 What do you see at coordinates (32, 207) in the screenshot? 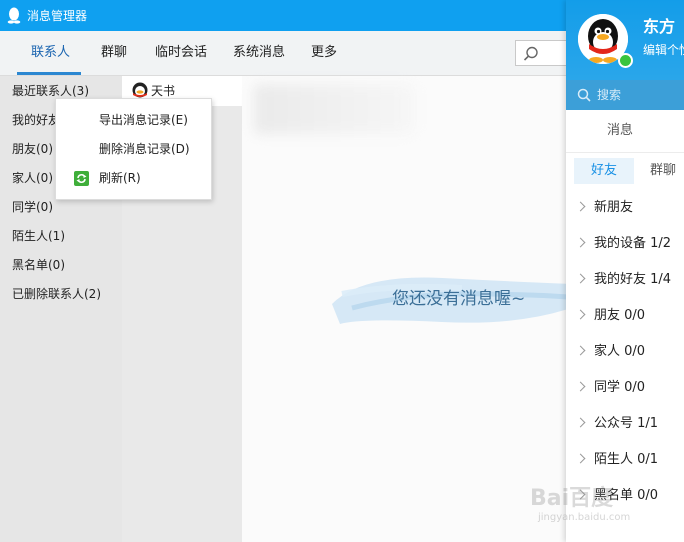
I see `category-classmates: 同学(0)` at bounding box center [32, 207].